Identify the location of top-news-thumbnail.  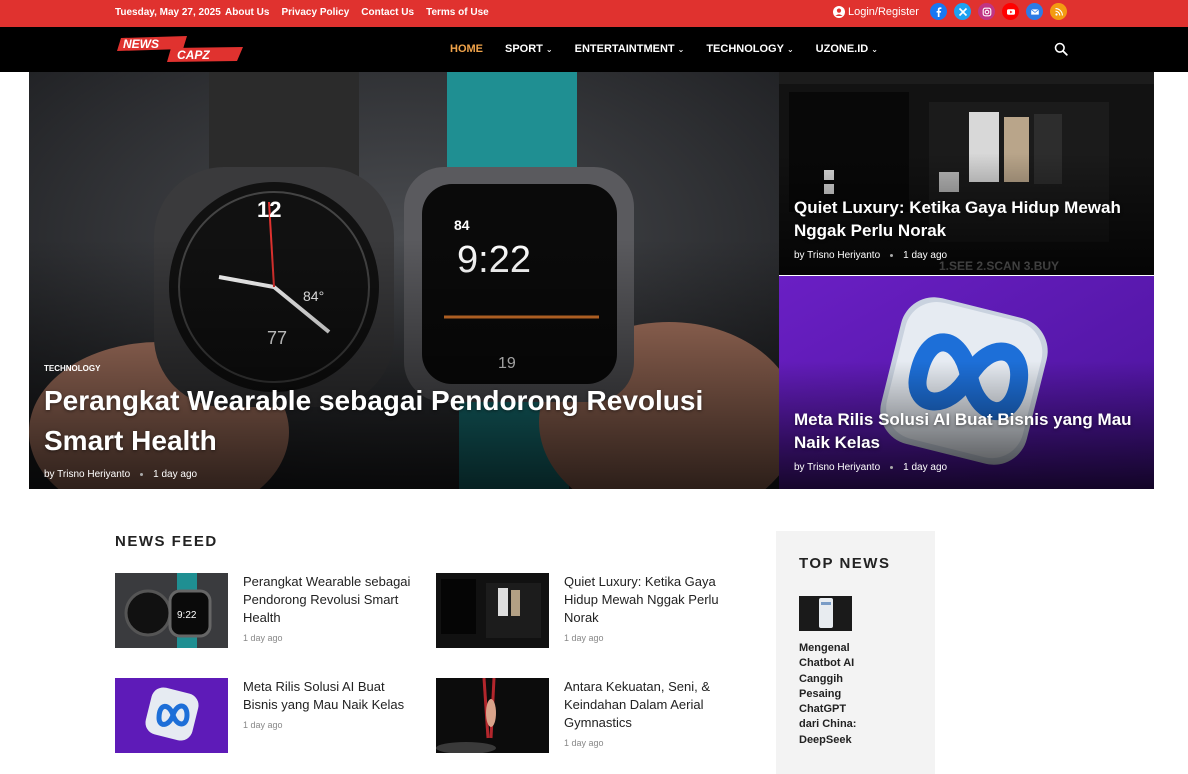
(825, 613).